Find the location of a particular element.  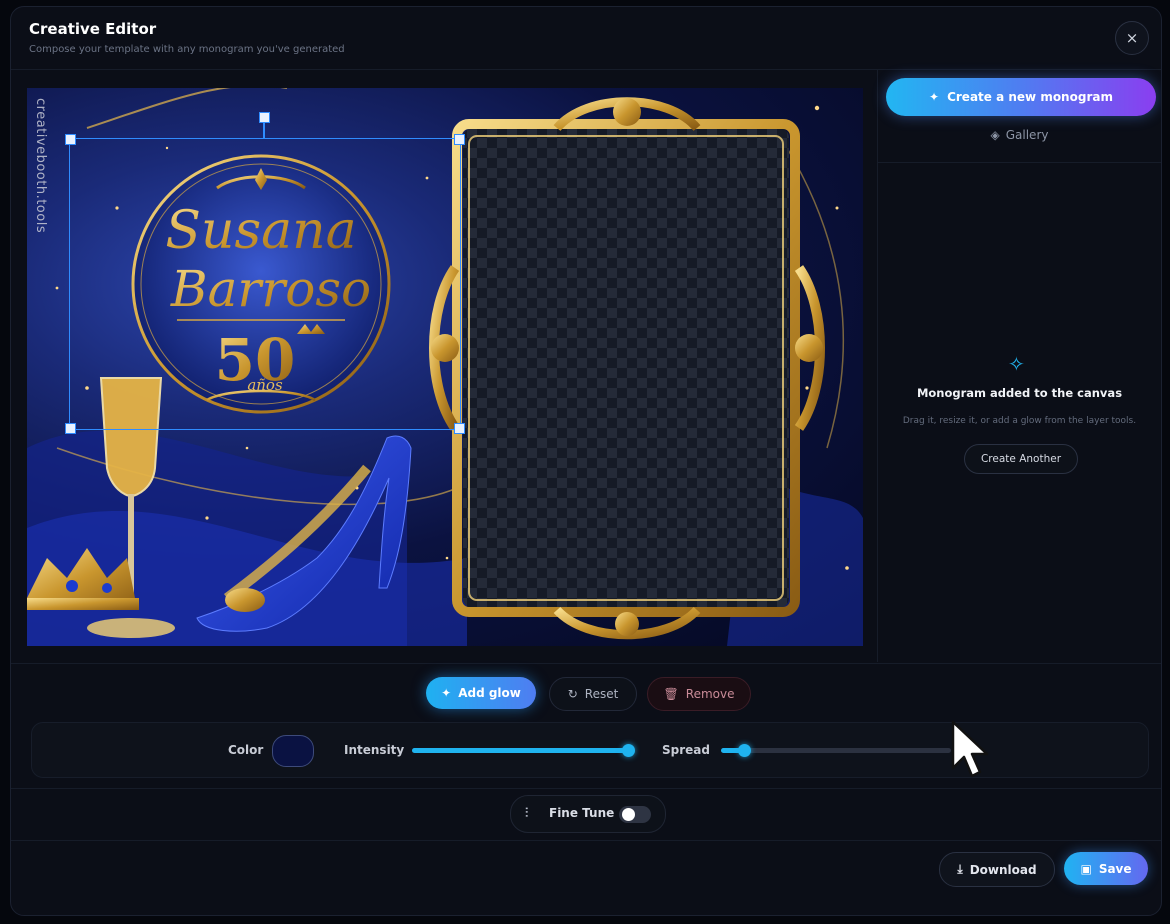

magic-wand-icon: ✦ is located at coordinates (934, 97).